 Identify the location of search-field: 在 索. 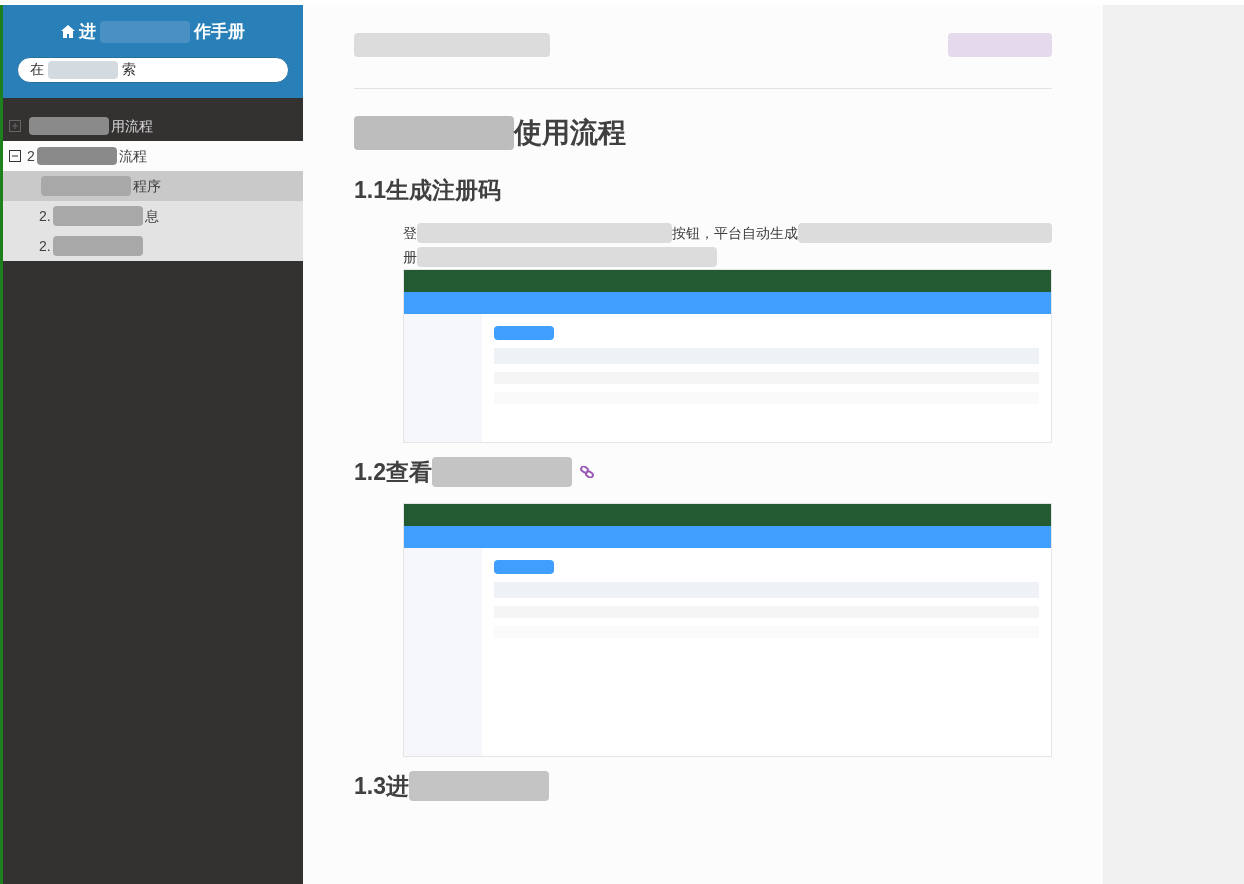
(153, 69).